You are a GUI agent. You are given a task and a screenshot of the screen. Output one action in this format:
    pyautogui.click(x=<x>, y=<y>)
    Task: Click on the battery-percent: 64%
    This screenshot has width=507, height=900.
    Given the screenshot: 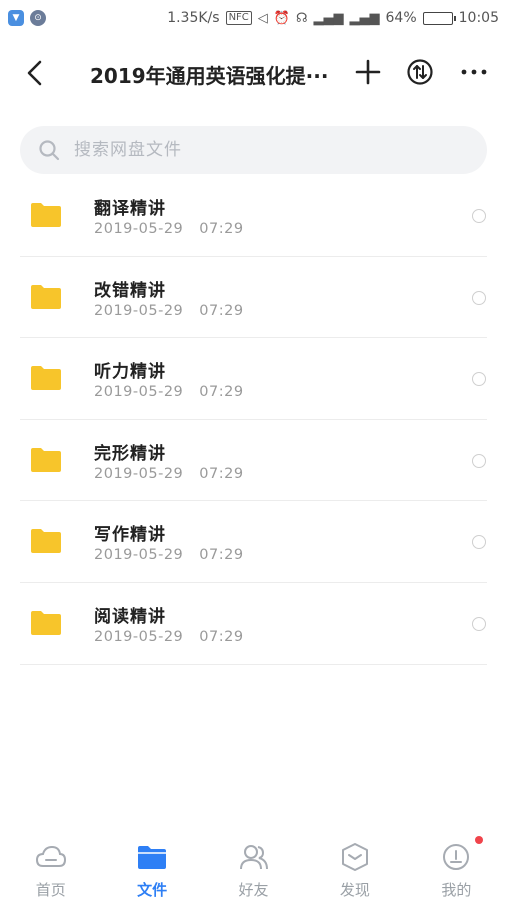 What is the action you would take?
    pyautogui.click(x=401, y=18)
    